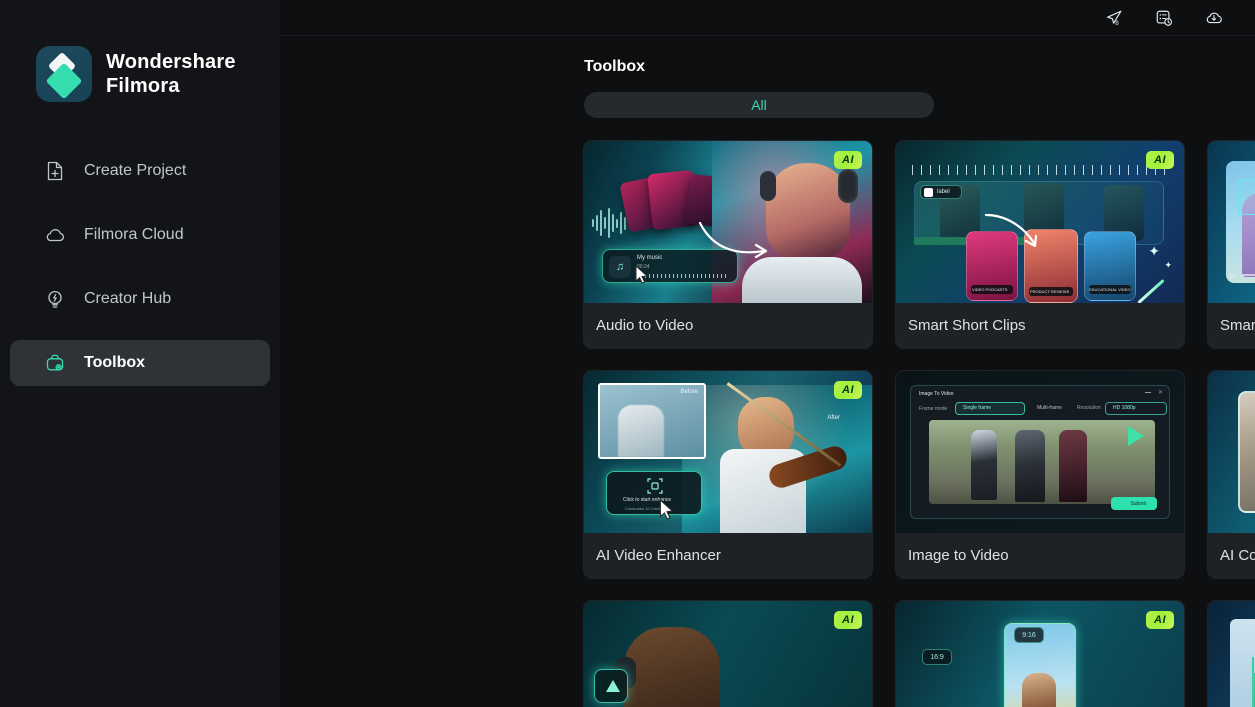 This screenshot has width=1255, height=707. What do you see at coordinates (977, 408) in the screenshot?
I see `tab-single-frame: Single frame` at bounding box center [977, 408].